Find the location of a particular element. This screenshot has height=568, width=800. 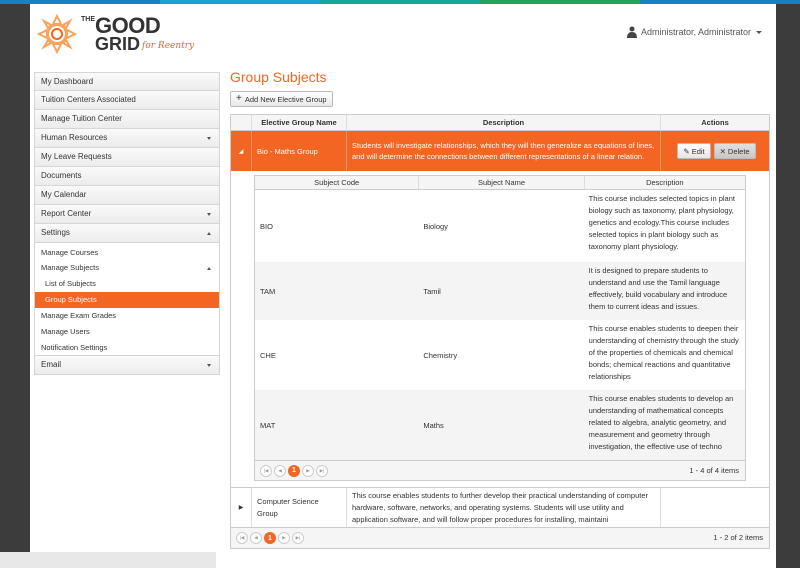

subject-name: Tamil is located at coordinates (432, 291).